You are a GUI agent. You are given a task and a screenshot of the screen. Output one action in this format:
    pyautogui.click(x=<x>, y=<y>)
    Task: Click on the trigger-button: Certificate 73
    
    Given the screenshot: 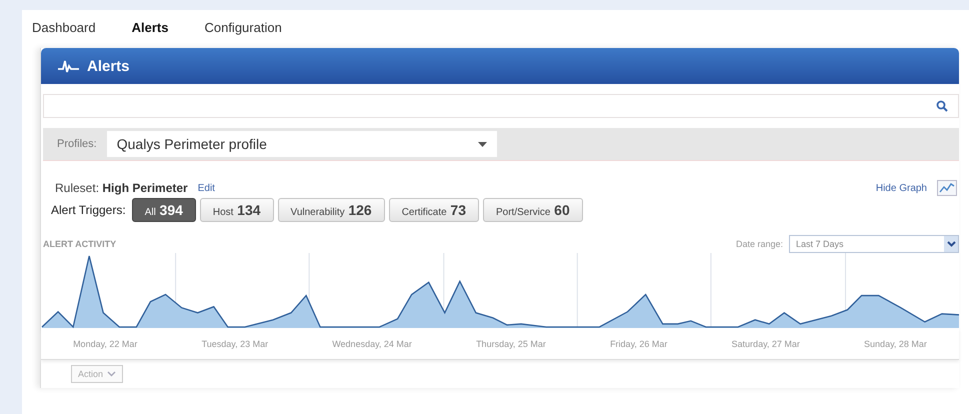 What is the action you would take?
    pyautogui.click(x=433, y=210)
    